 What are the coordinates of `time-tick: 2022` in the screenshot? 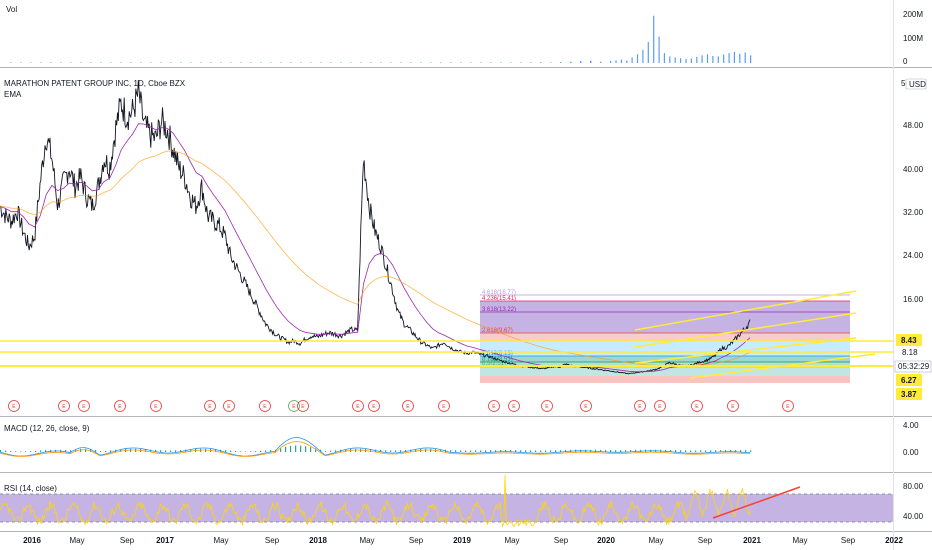 It's located at (894, 540).